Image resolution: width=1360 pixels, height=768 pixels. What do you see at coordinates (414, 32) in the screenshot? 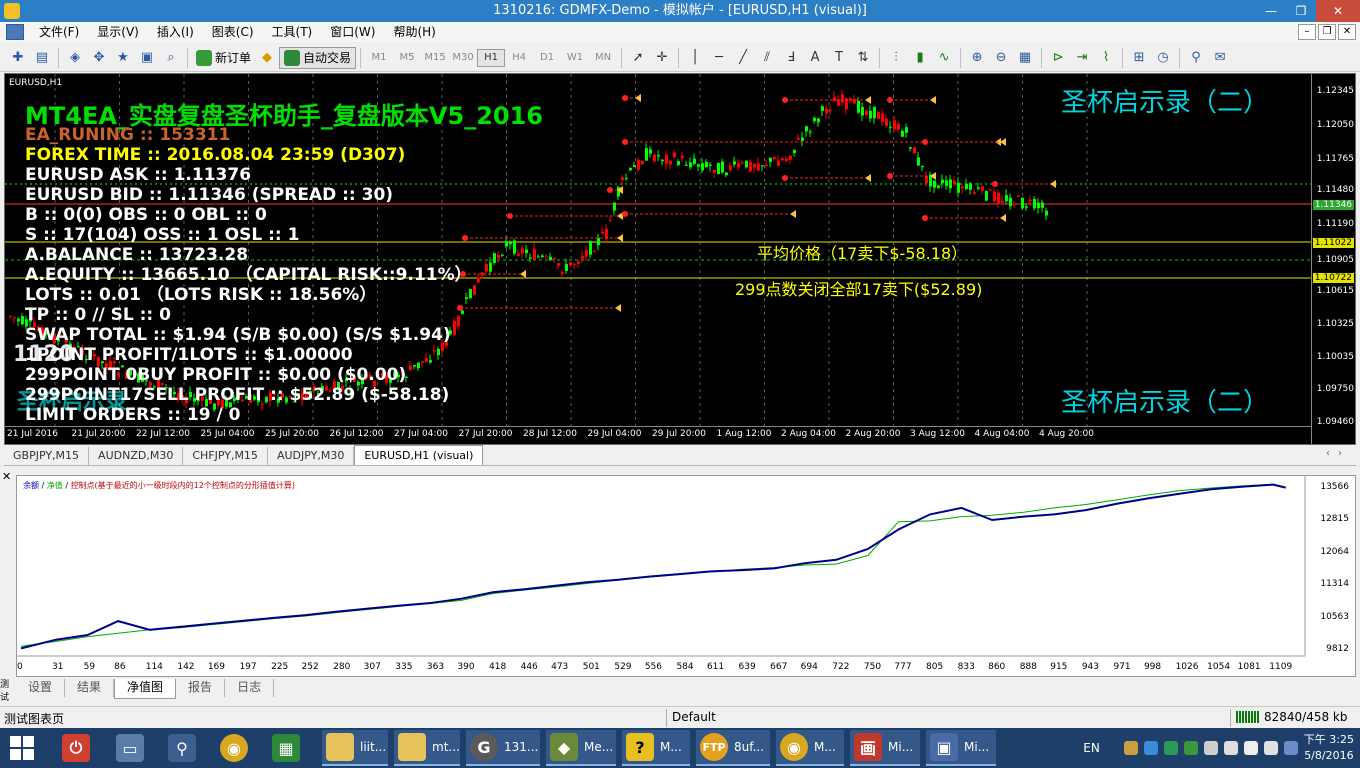
I see `menu-help: 帮助(H)` at bounding box center [414, 32].